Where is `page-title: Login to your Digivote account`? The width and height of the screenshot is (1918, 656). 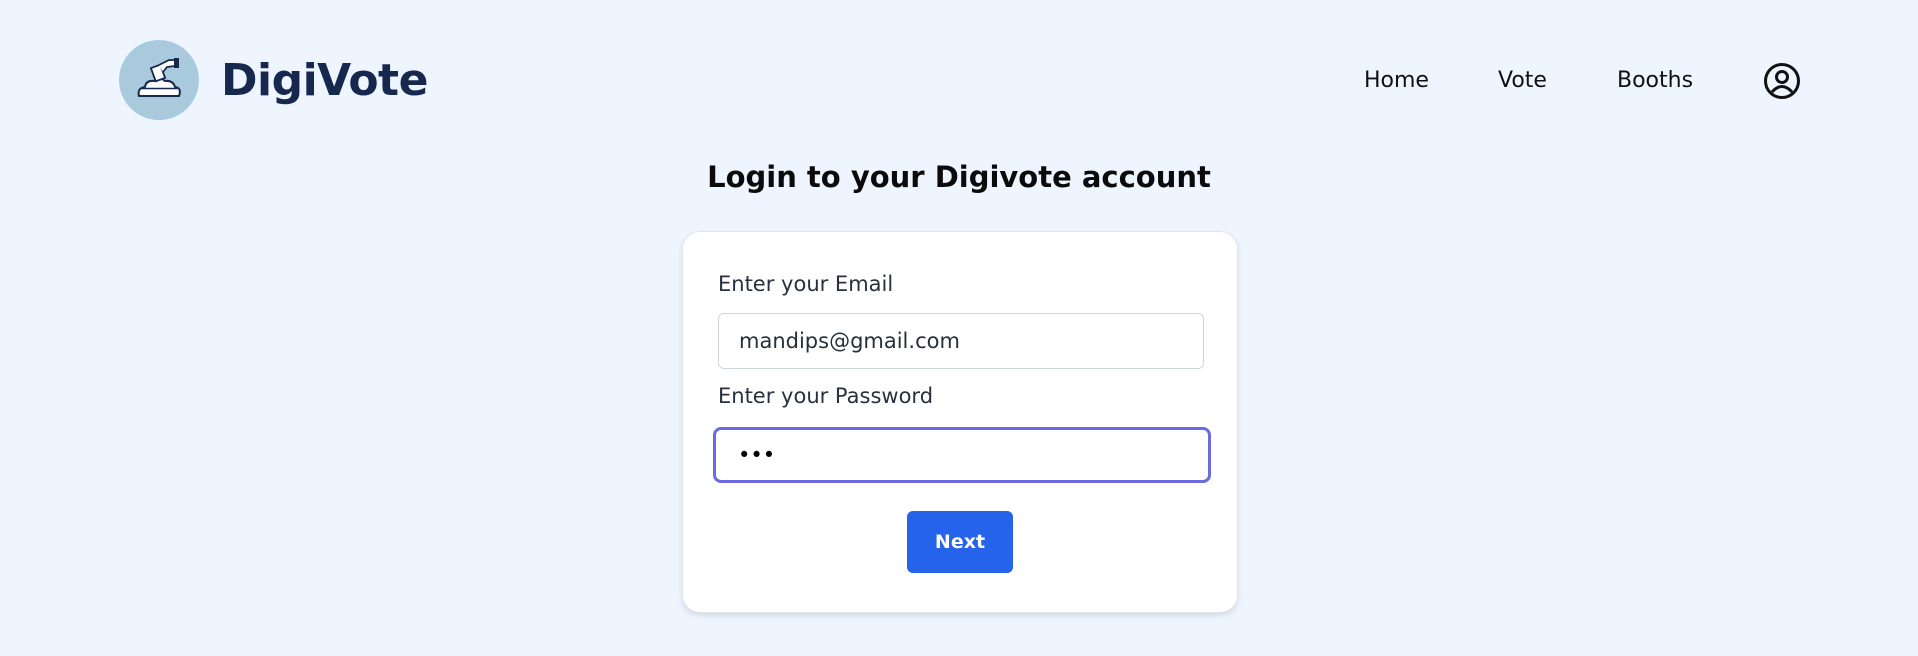 page-title: Login to your Digivote account is located at coordinates (959, 177).